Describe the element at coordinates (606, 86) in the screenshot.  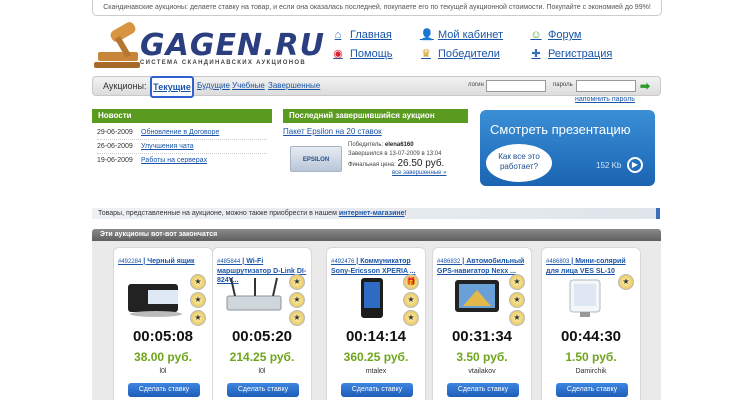
I see `password-input` at that location.